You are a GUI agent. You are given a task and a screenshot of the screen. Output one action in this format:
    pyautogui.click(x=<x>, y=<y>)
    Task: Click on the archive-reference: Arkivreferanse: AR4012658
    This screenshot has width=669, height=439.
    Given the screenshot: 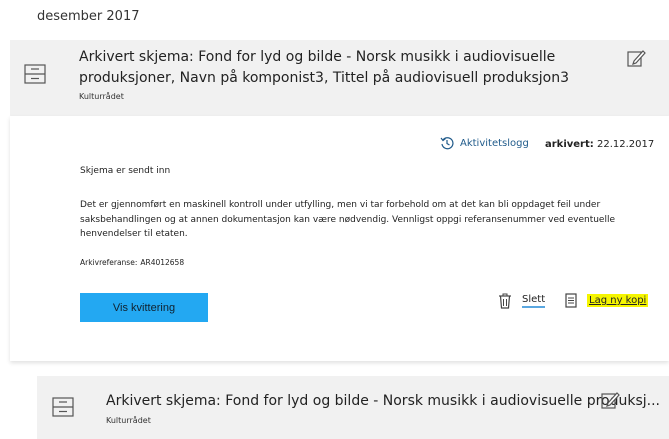 What is the action you would take?
    pyautogui.click(x=133, y=262)
    